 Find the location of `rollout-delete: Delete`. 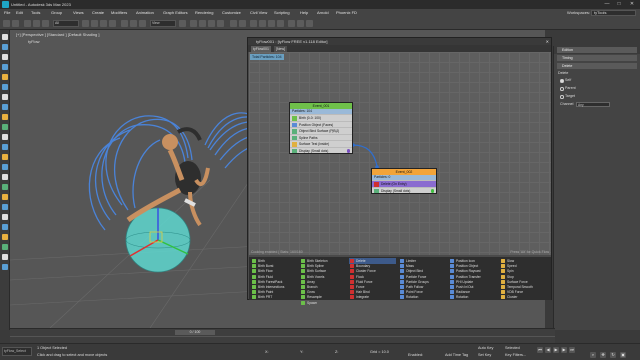

rollout-delete: Delete is located at coordinates (597, 66).